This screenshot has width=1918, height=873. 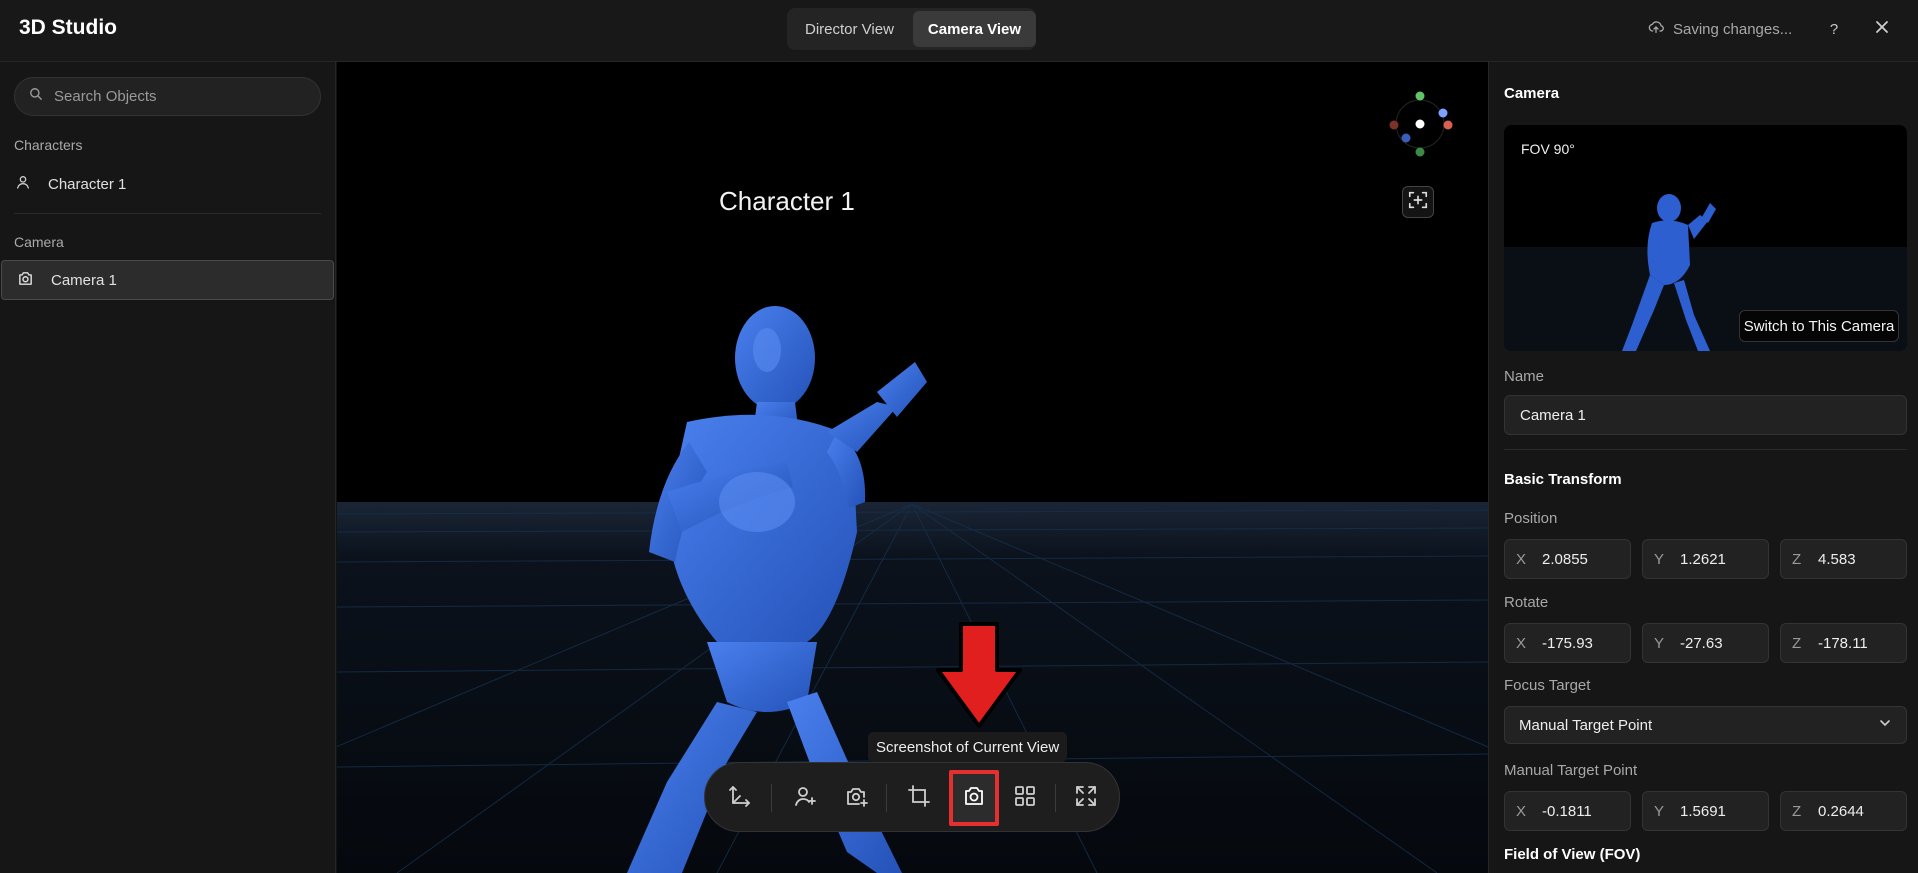 I want to click on sidebar-item-camera-1: Camera 1, so click(x=167, y=280).